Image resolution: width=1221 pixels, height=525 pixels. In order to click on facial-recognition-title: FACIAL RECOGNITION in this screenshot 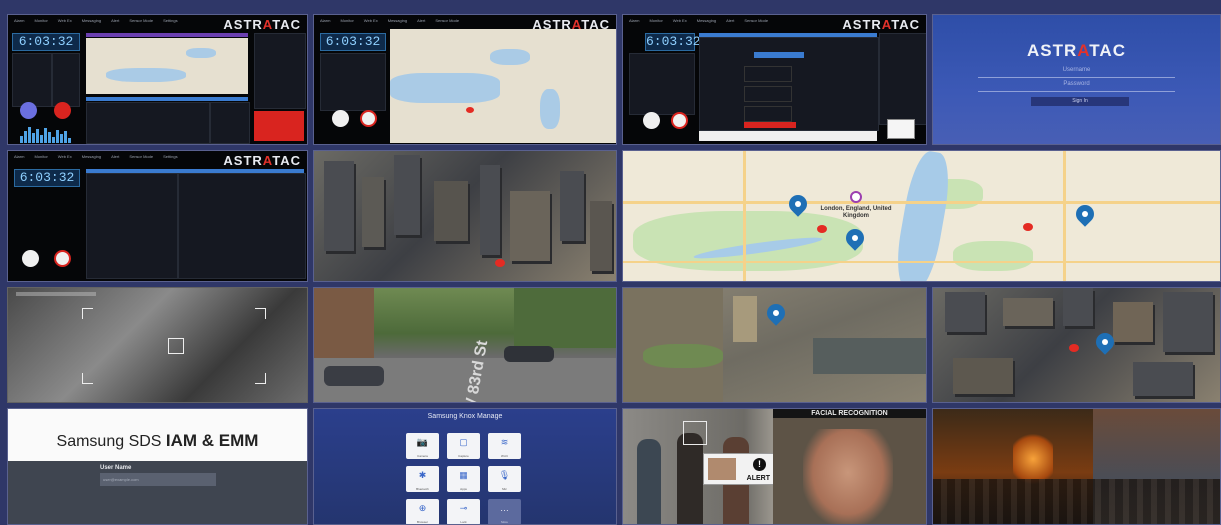, I will do `click(849, 413)`.